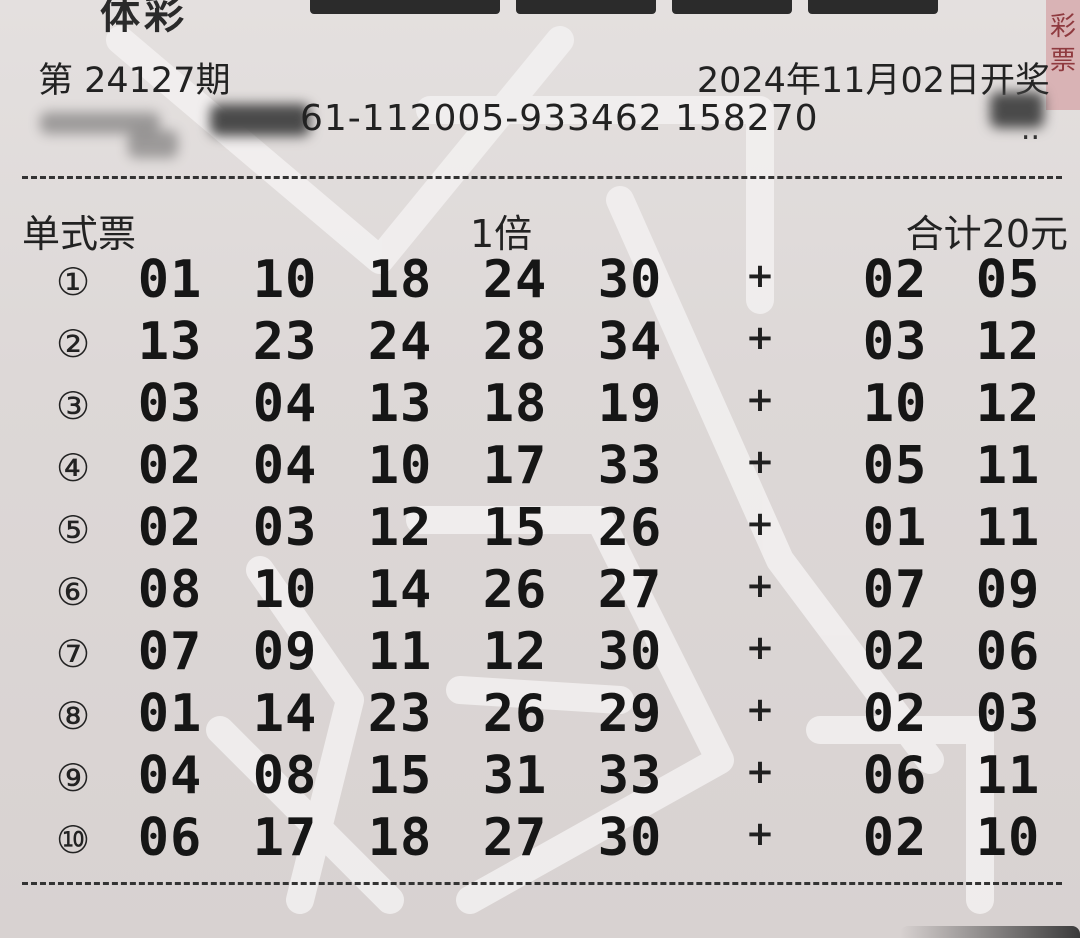  Describe the element at coordinates (895, 590) in the screenshot. I see `back-zone-number: 07` at that location.